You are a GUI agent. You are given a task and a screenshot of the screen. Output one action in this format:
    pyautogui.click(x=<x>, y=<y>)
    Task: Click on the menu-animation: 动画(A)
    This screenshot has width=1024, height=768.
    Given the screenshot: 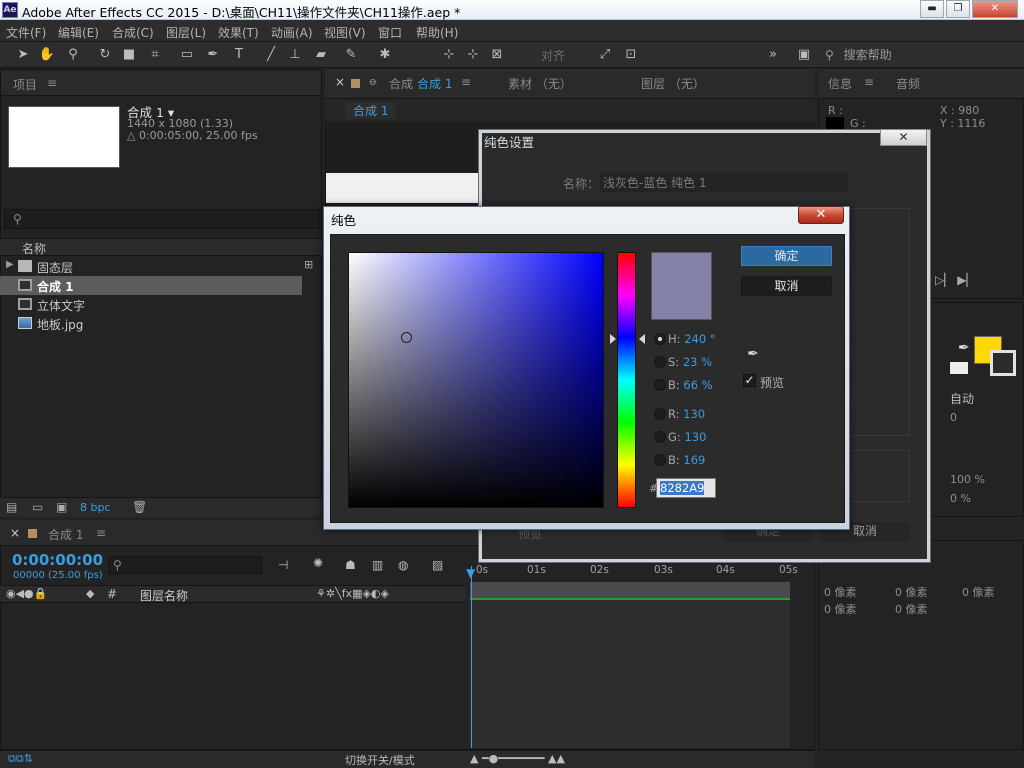 What is the action you would take?
    pyautogui.click(x=292, y=32)
    